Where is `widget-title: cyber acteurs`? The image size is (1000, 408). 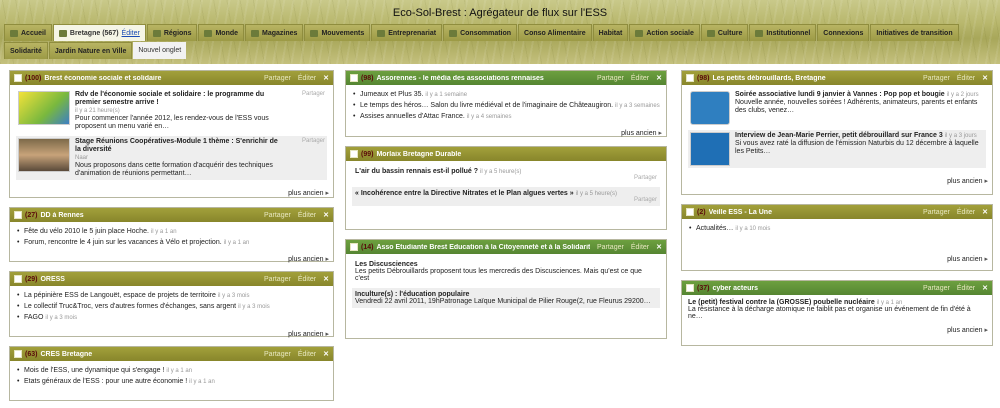
widget-title: cyber acteurs is located at coordinates (814, 288).